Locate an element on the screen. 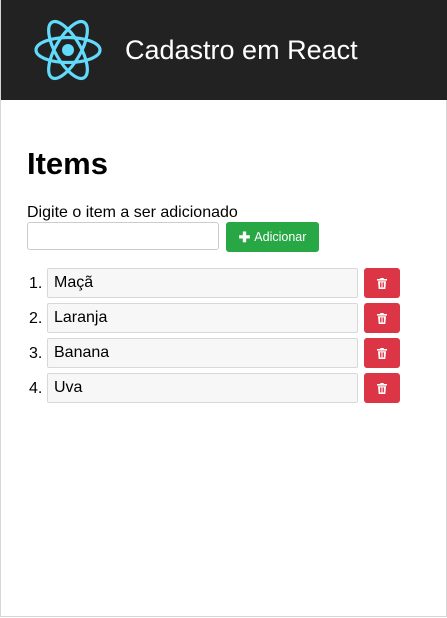 The image size is (447, 618). list-item: 1. is located at coordinates (224, 285).